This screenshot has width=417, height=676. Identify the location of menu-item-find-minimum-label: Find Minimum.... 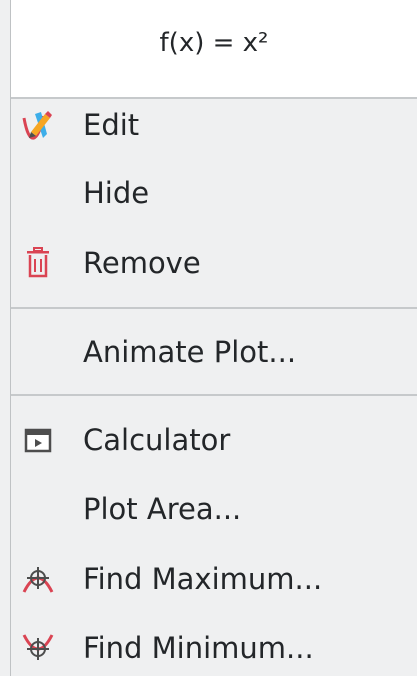
(198, 648).